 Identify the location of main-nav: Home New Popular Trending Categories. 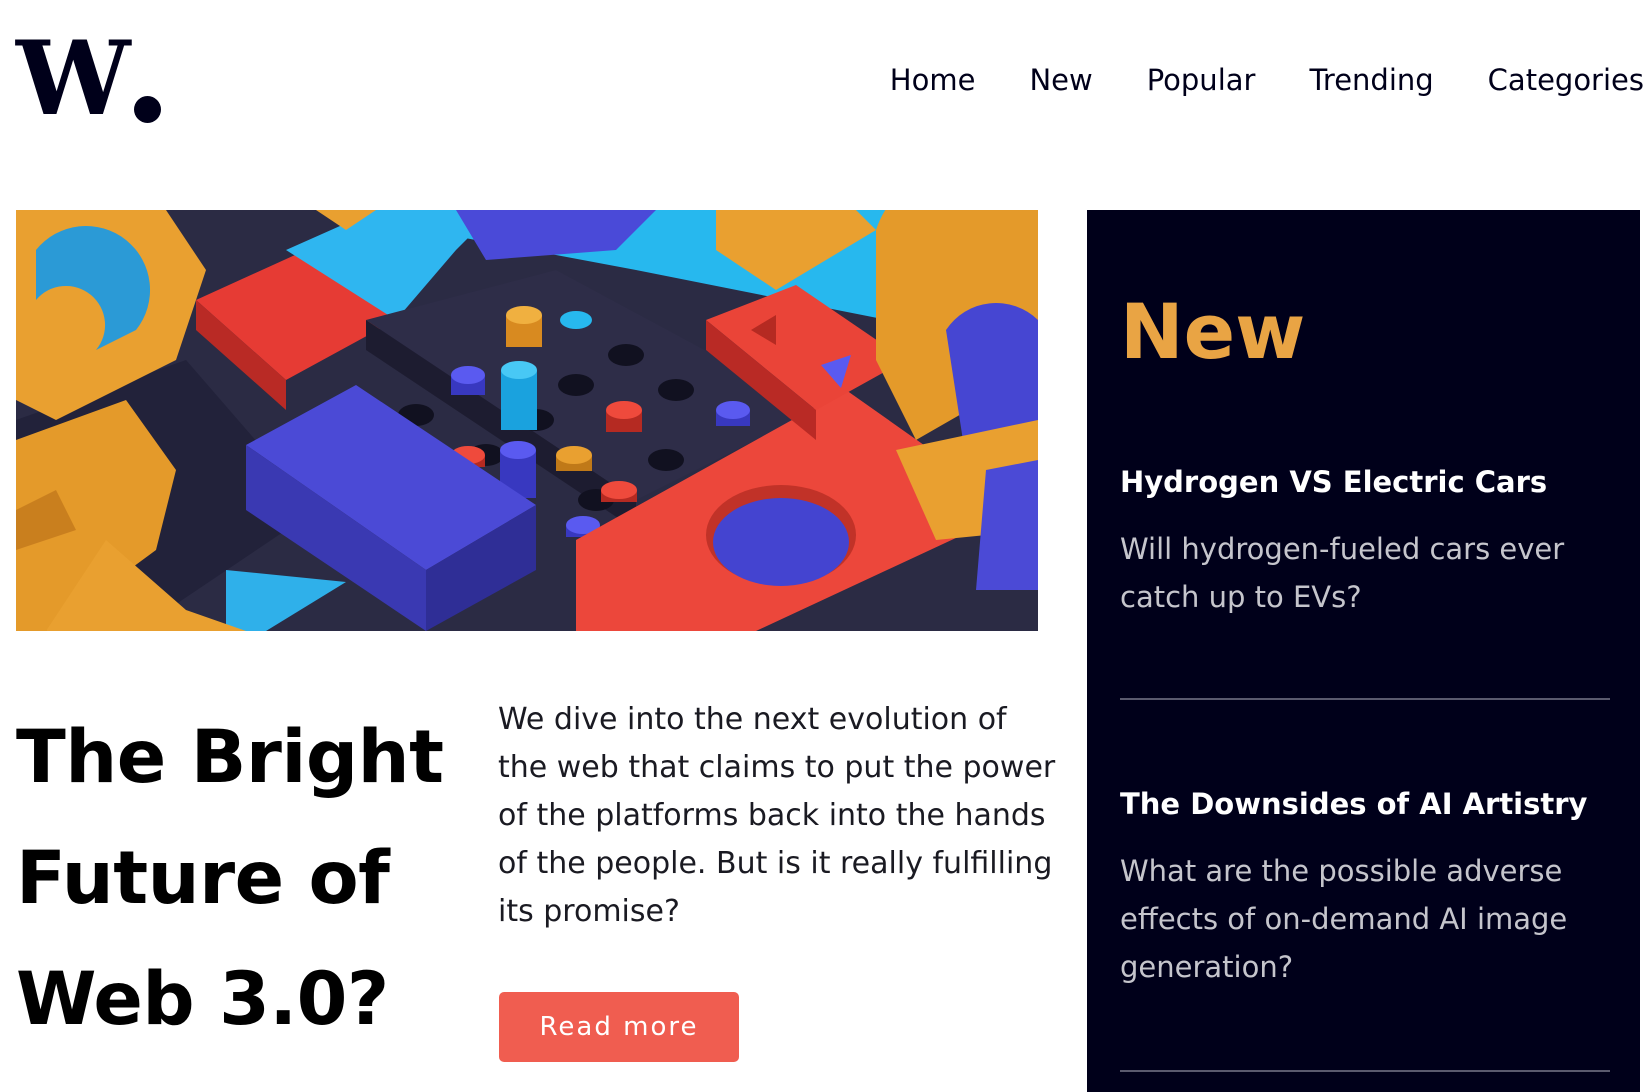
(1267, 80).